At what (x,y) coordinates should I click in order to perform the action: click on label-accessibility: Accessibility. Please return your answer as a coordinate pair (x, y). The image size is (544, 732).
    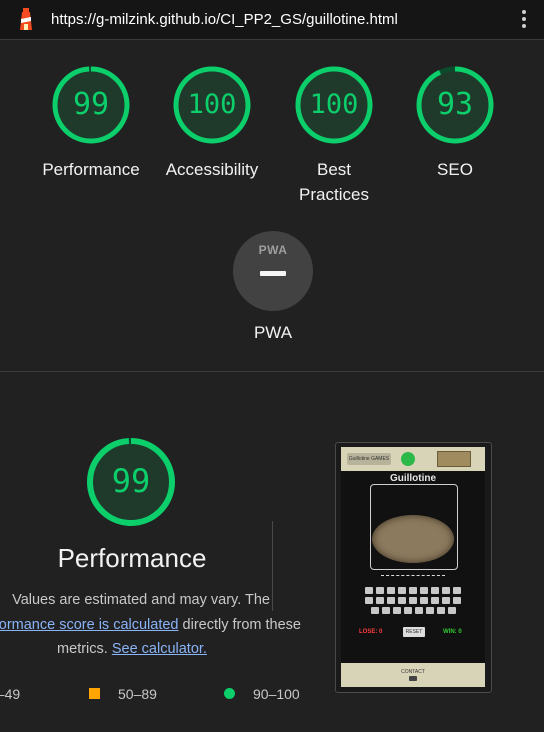
    Looking at the image, I should click on (212, 169).